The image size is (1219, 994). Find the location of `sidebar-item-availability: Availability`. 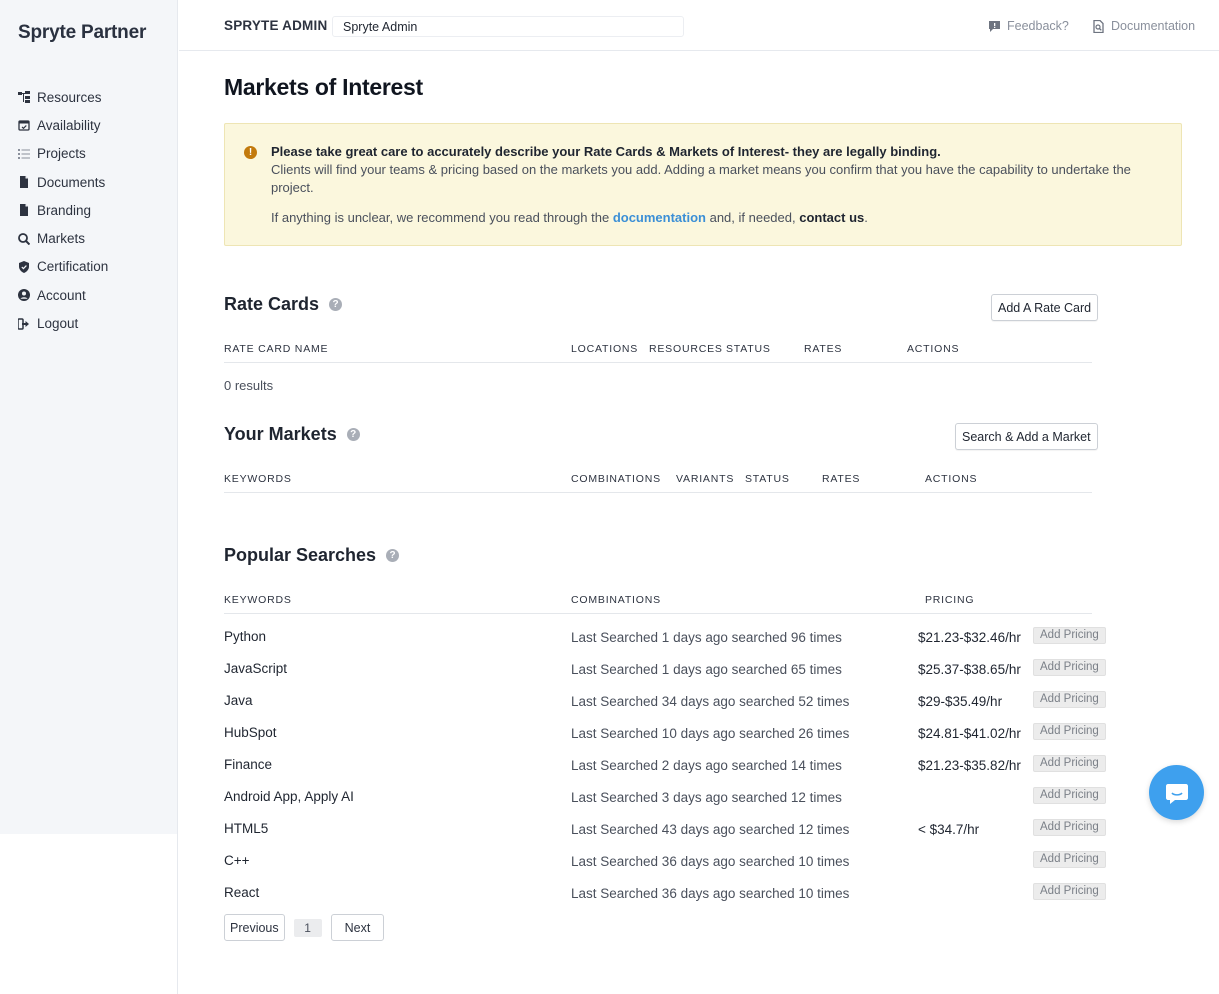

sidebar-item-availability: Availability is located at coordinates (63, 125).